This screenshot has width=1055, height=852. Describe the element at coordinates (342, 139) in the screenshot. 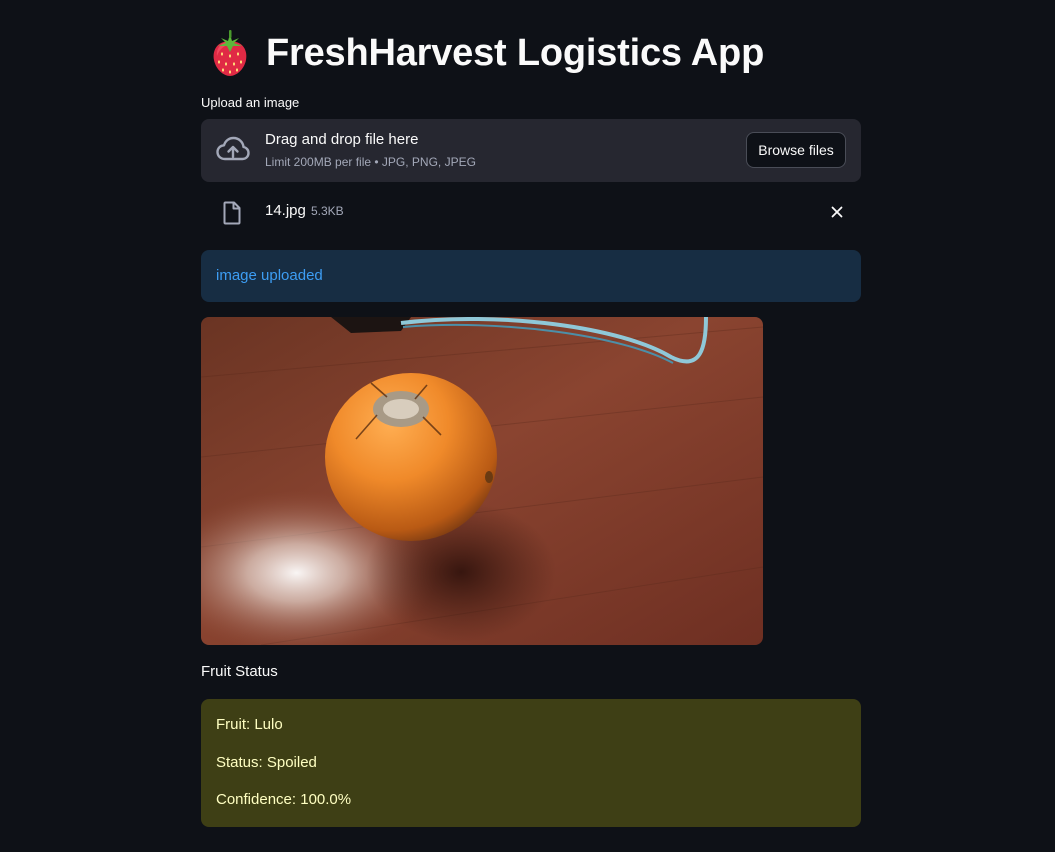

I see `dropzone-title: Drag and drop file here` at that location.